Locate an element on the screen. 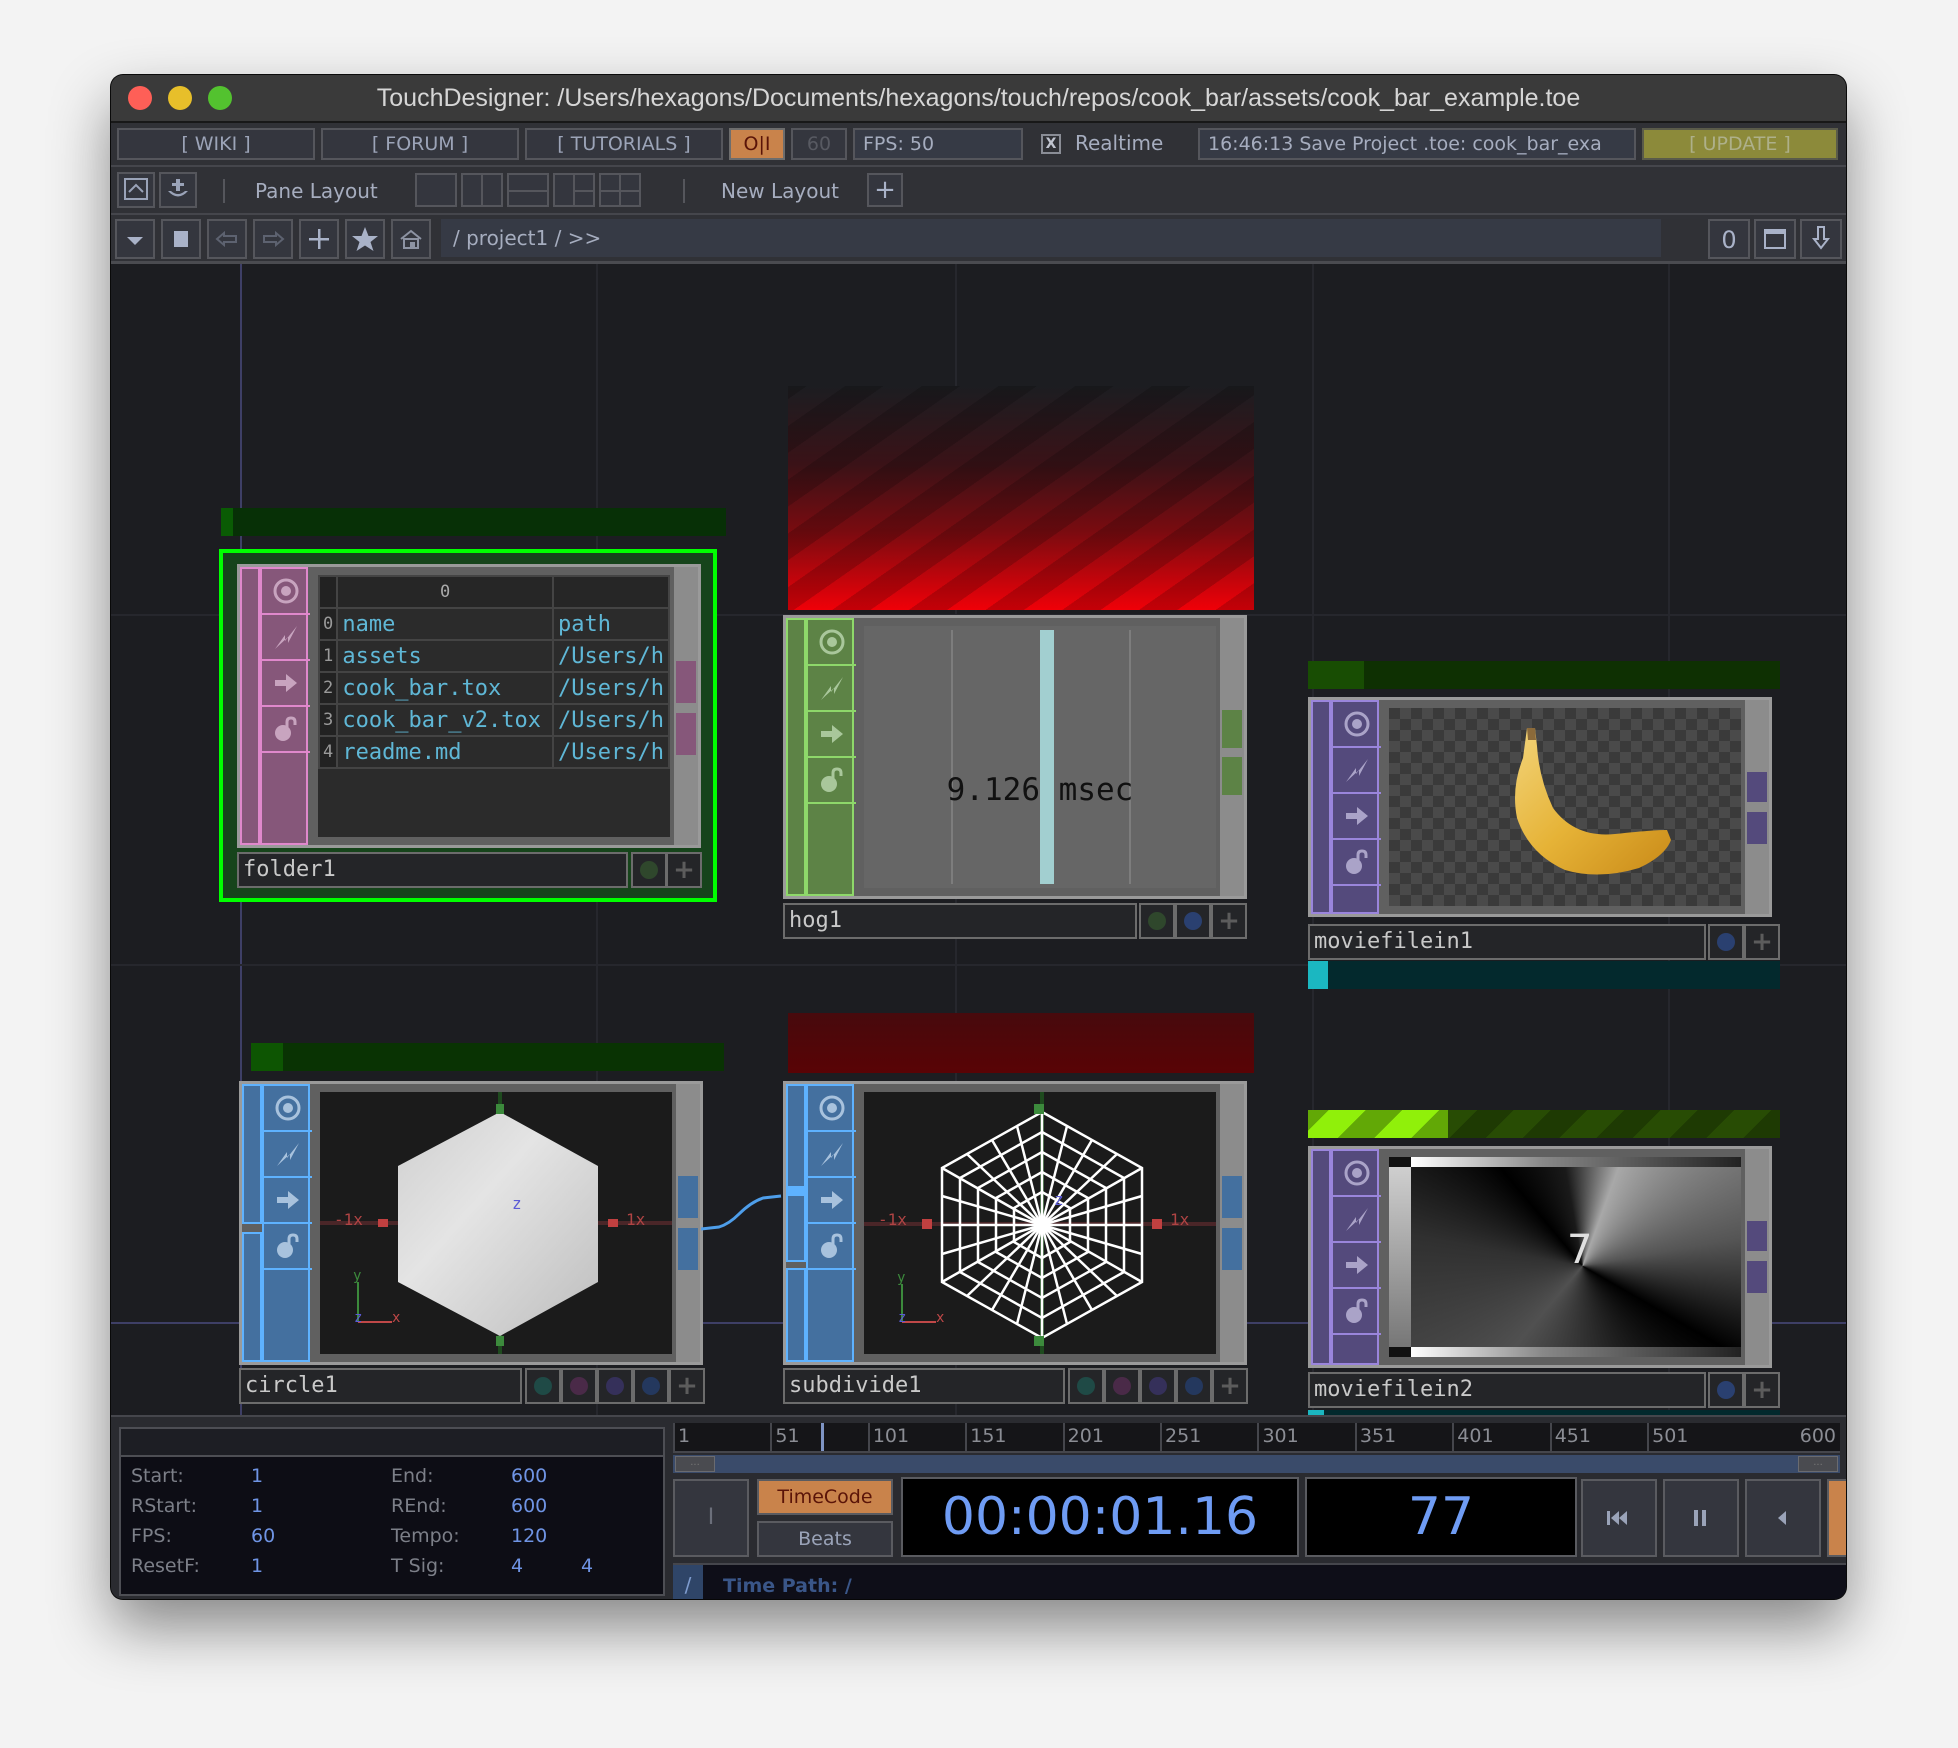 This screenshot has height=1748, width=1958. start-field: Start: 1 is located at coordinates (197, 1476).